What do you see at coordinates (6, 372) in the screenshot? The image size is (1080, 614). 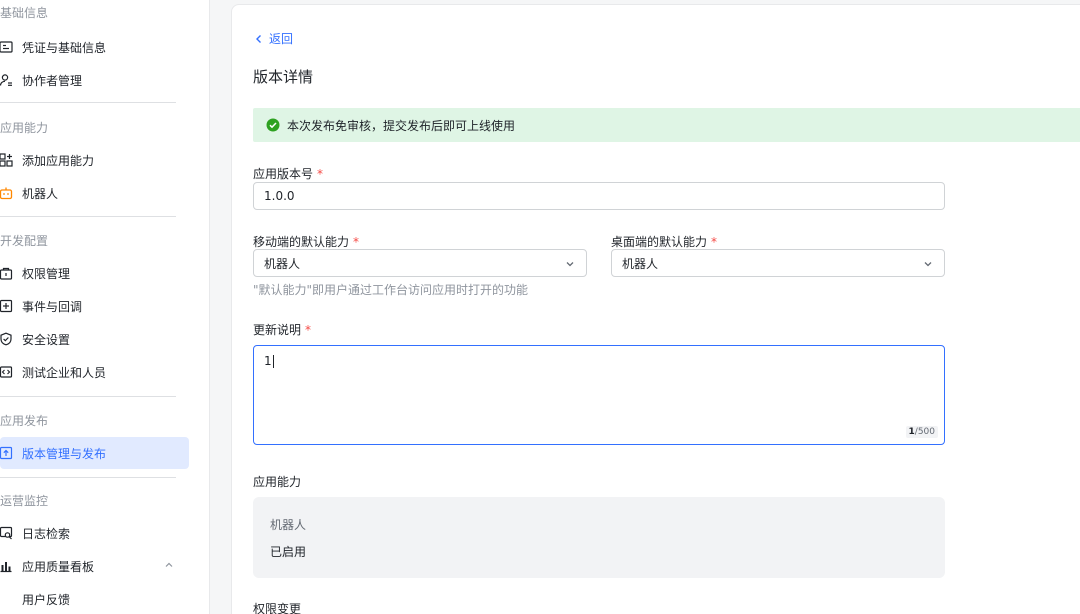 I see `code-icon` at bounding box center [6, 372].